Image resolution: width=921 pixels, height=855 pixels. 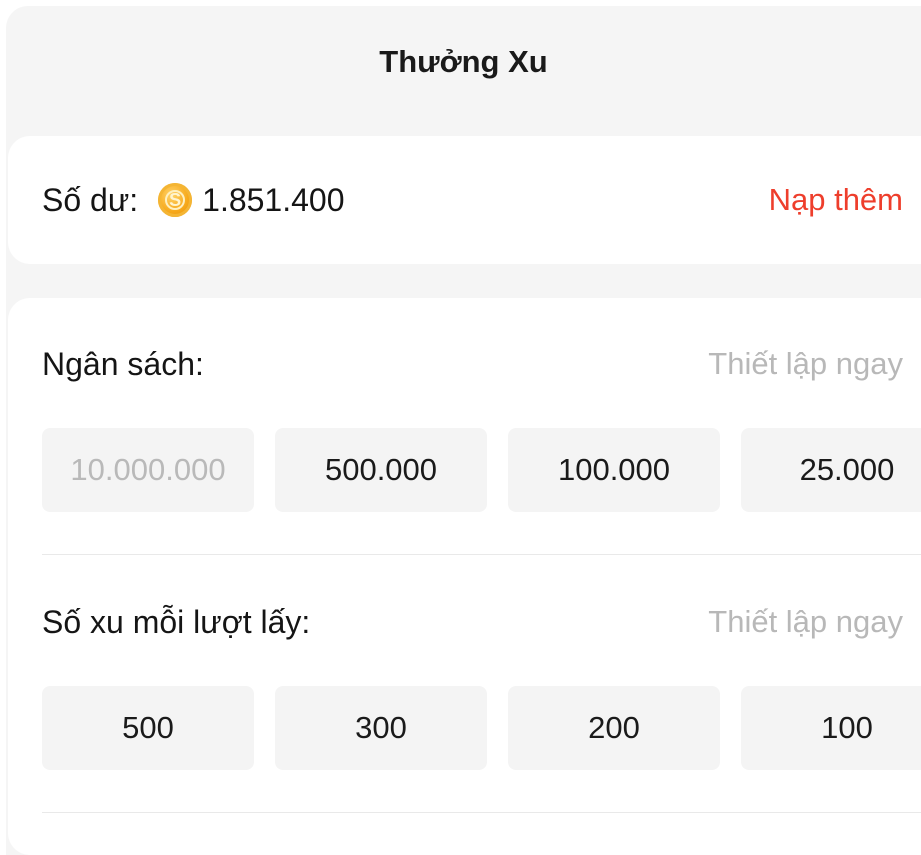 I want to click on budget-options: 10.000.000 500.000 100.000 25.000, so click(x=481, y=470).